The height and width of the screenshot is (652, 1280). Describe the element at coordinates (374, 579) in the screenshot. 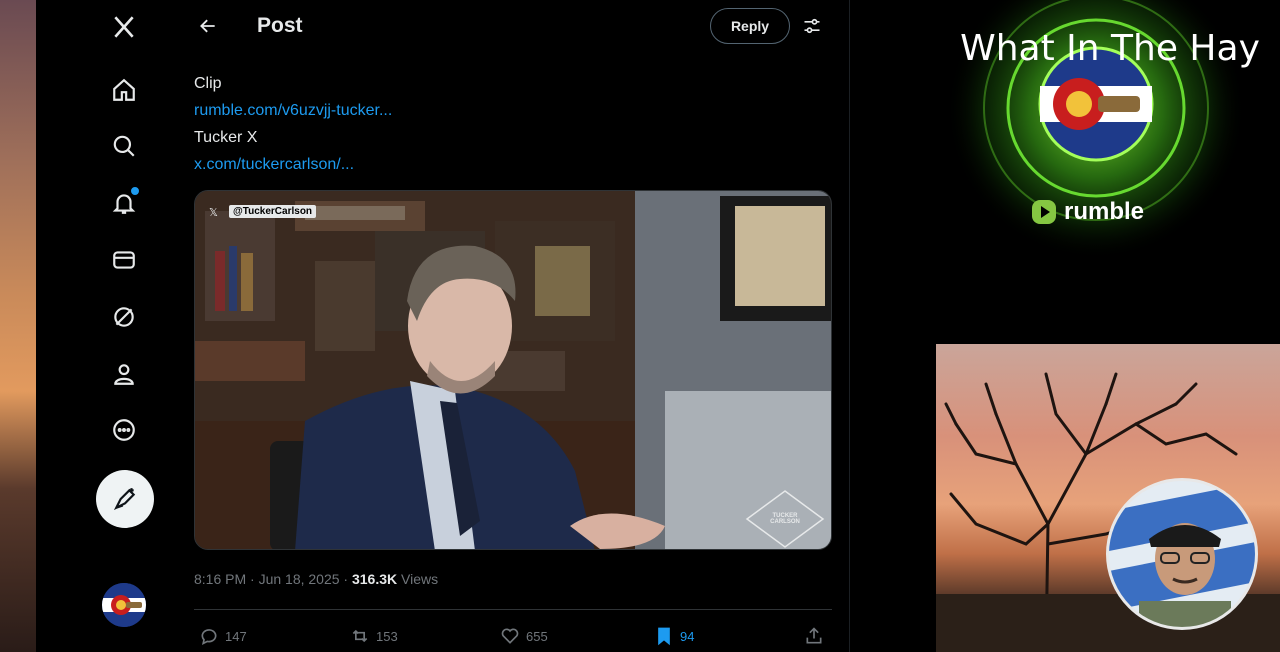

I see `view-count: 316.3K` at that location.